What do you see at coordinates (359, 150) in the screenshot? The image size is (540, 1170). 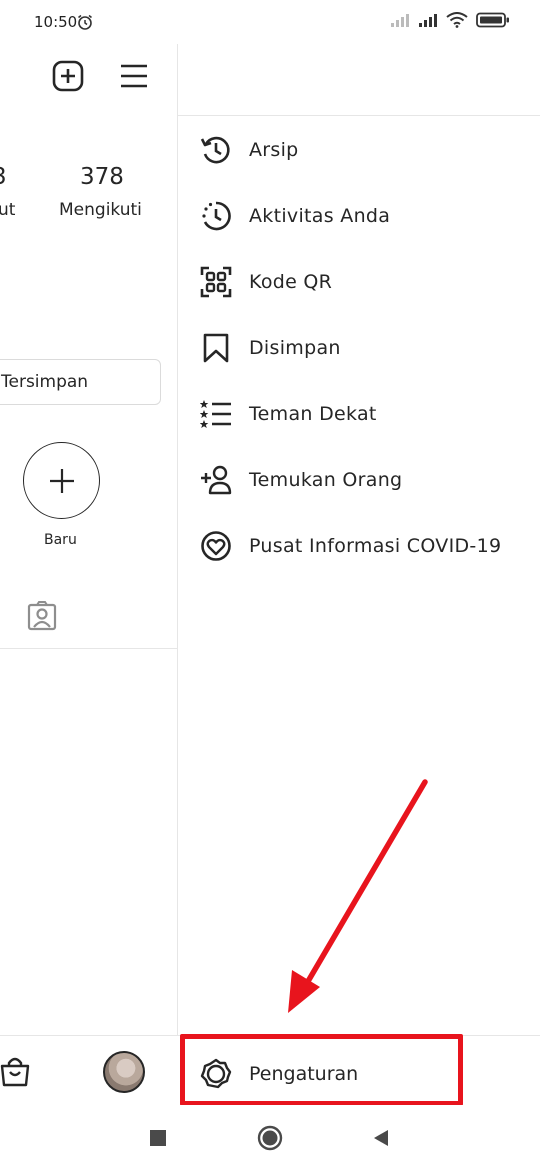 I see `menu-item-archive: Arsip` at bounding box center [359, 150].